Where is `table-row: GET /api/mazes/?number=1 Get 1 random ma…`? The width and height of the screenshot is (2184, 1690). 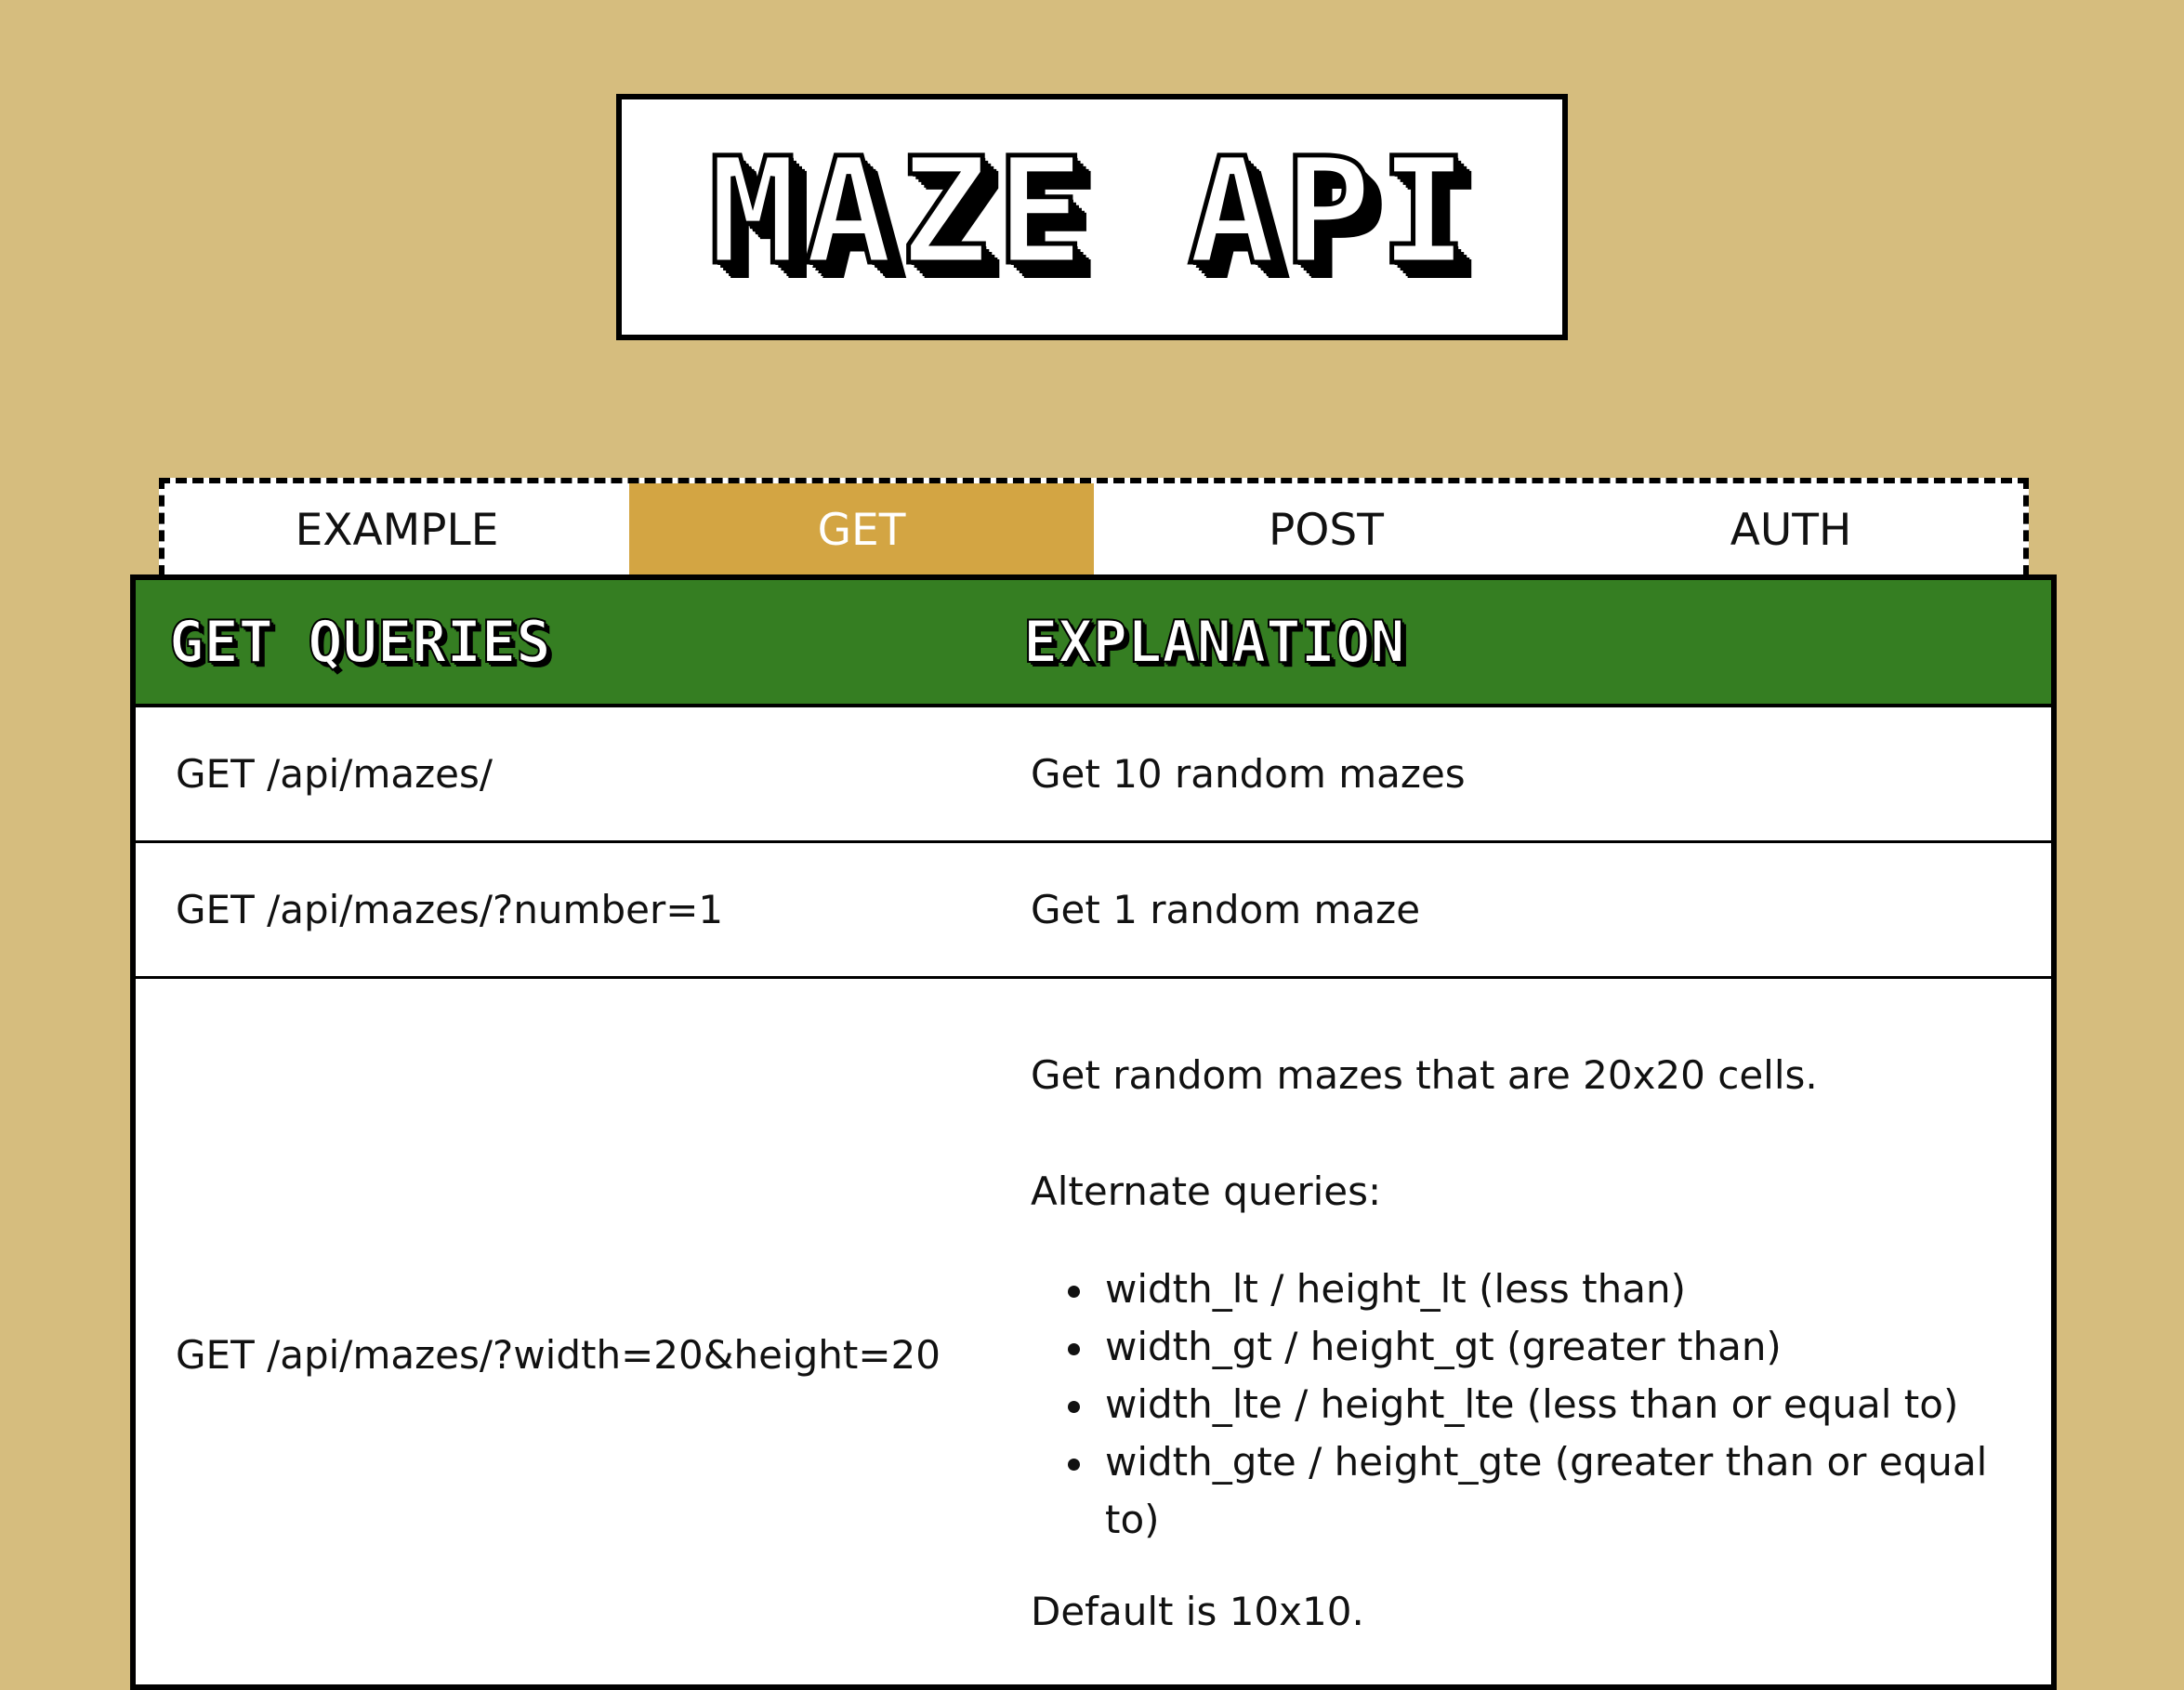 table-row: GET /api/mazes/?number=1 Get 1 random ma… is located at coordinates (1093, 911).